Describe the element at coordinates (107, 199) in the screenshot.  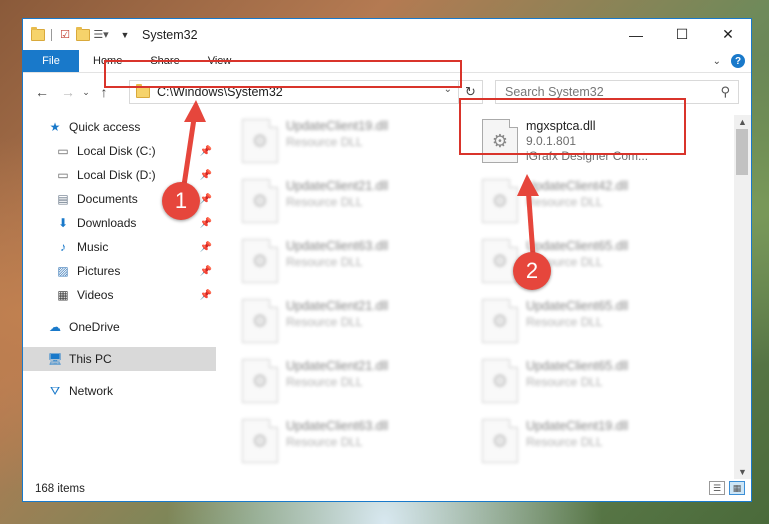
I see `sidebar-item-label: Documents` at that location.